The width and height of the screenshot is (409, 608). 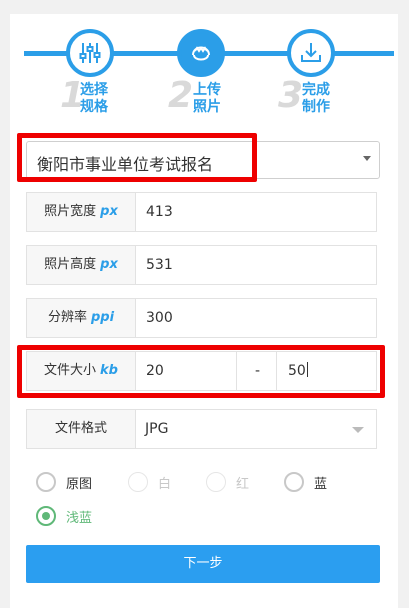 I want to click on bg-option-blue: 蓝, so click(x=305, y=482).